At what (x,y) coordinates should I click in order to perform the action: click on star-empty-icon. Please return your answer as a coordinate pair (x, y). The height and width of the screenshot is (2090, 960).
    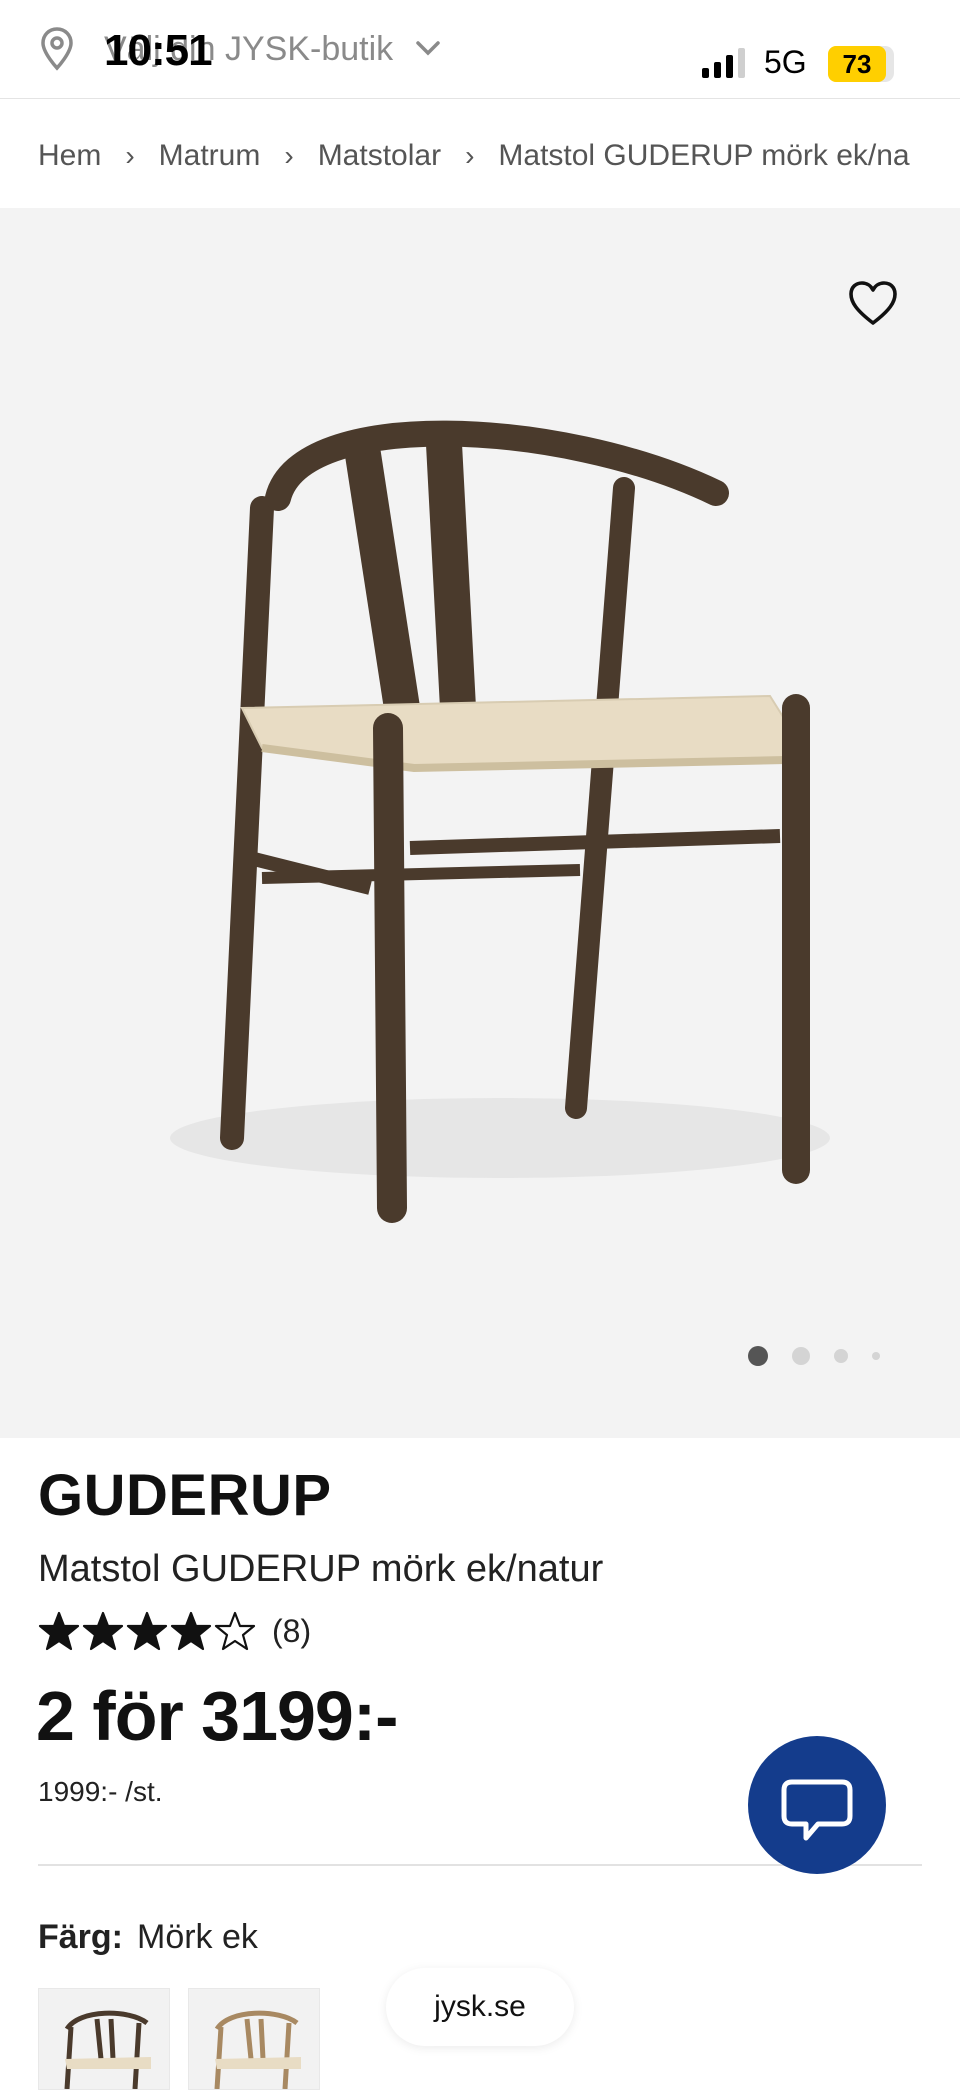
    Looking at the image, I should click on (235, 1631).